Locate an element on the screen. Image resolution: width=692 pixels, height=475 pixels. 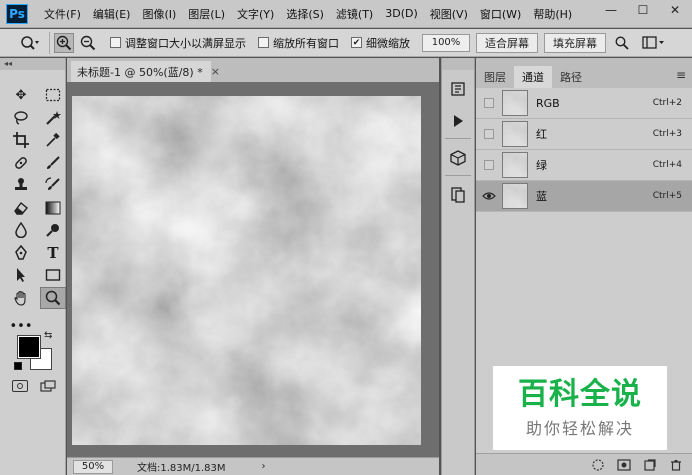
move-tool-icon: ✥ is located at coordinates (21, 95).